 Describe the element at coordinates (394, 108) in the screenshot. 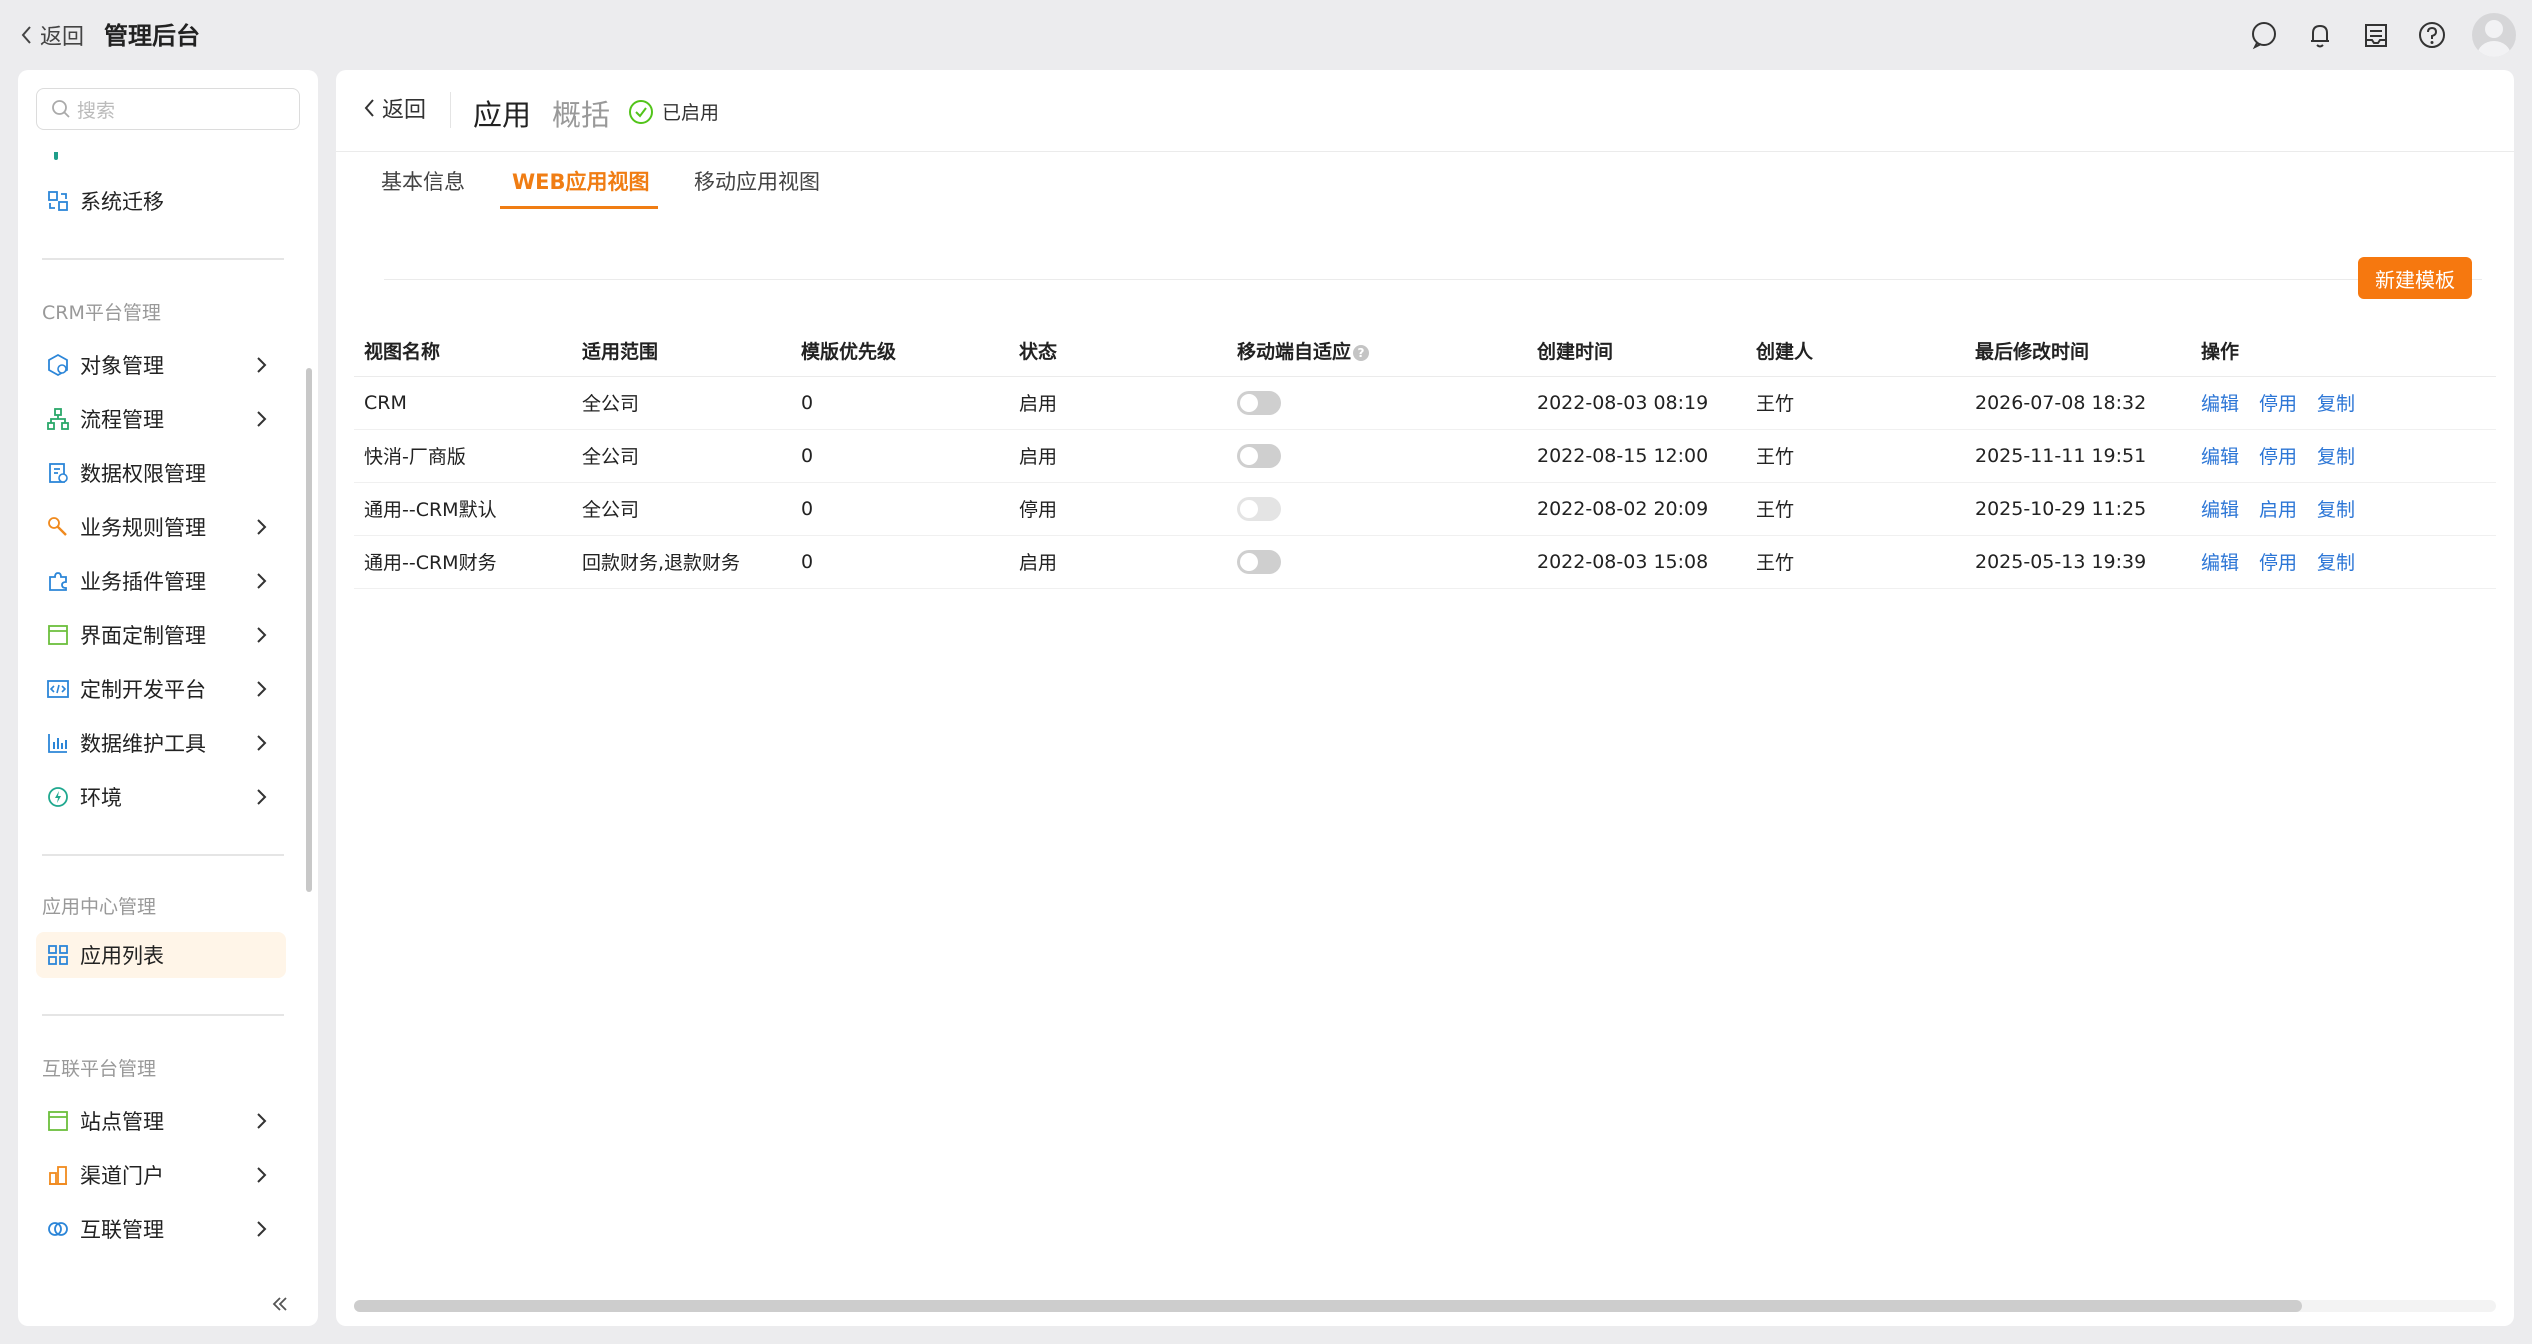

I see `main-back-button: 返回` at that location.